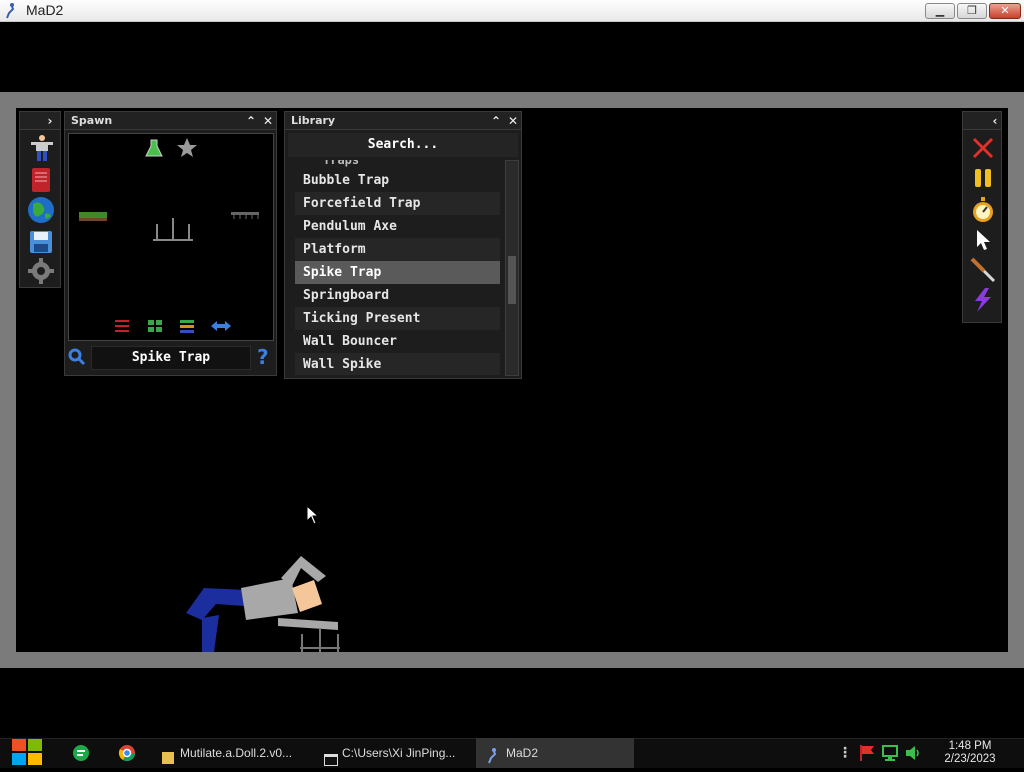  I want to click on list-icon, so click(187, 326).